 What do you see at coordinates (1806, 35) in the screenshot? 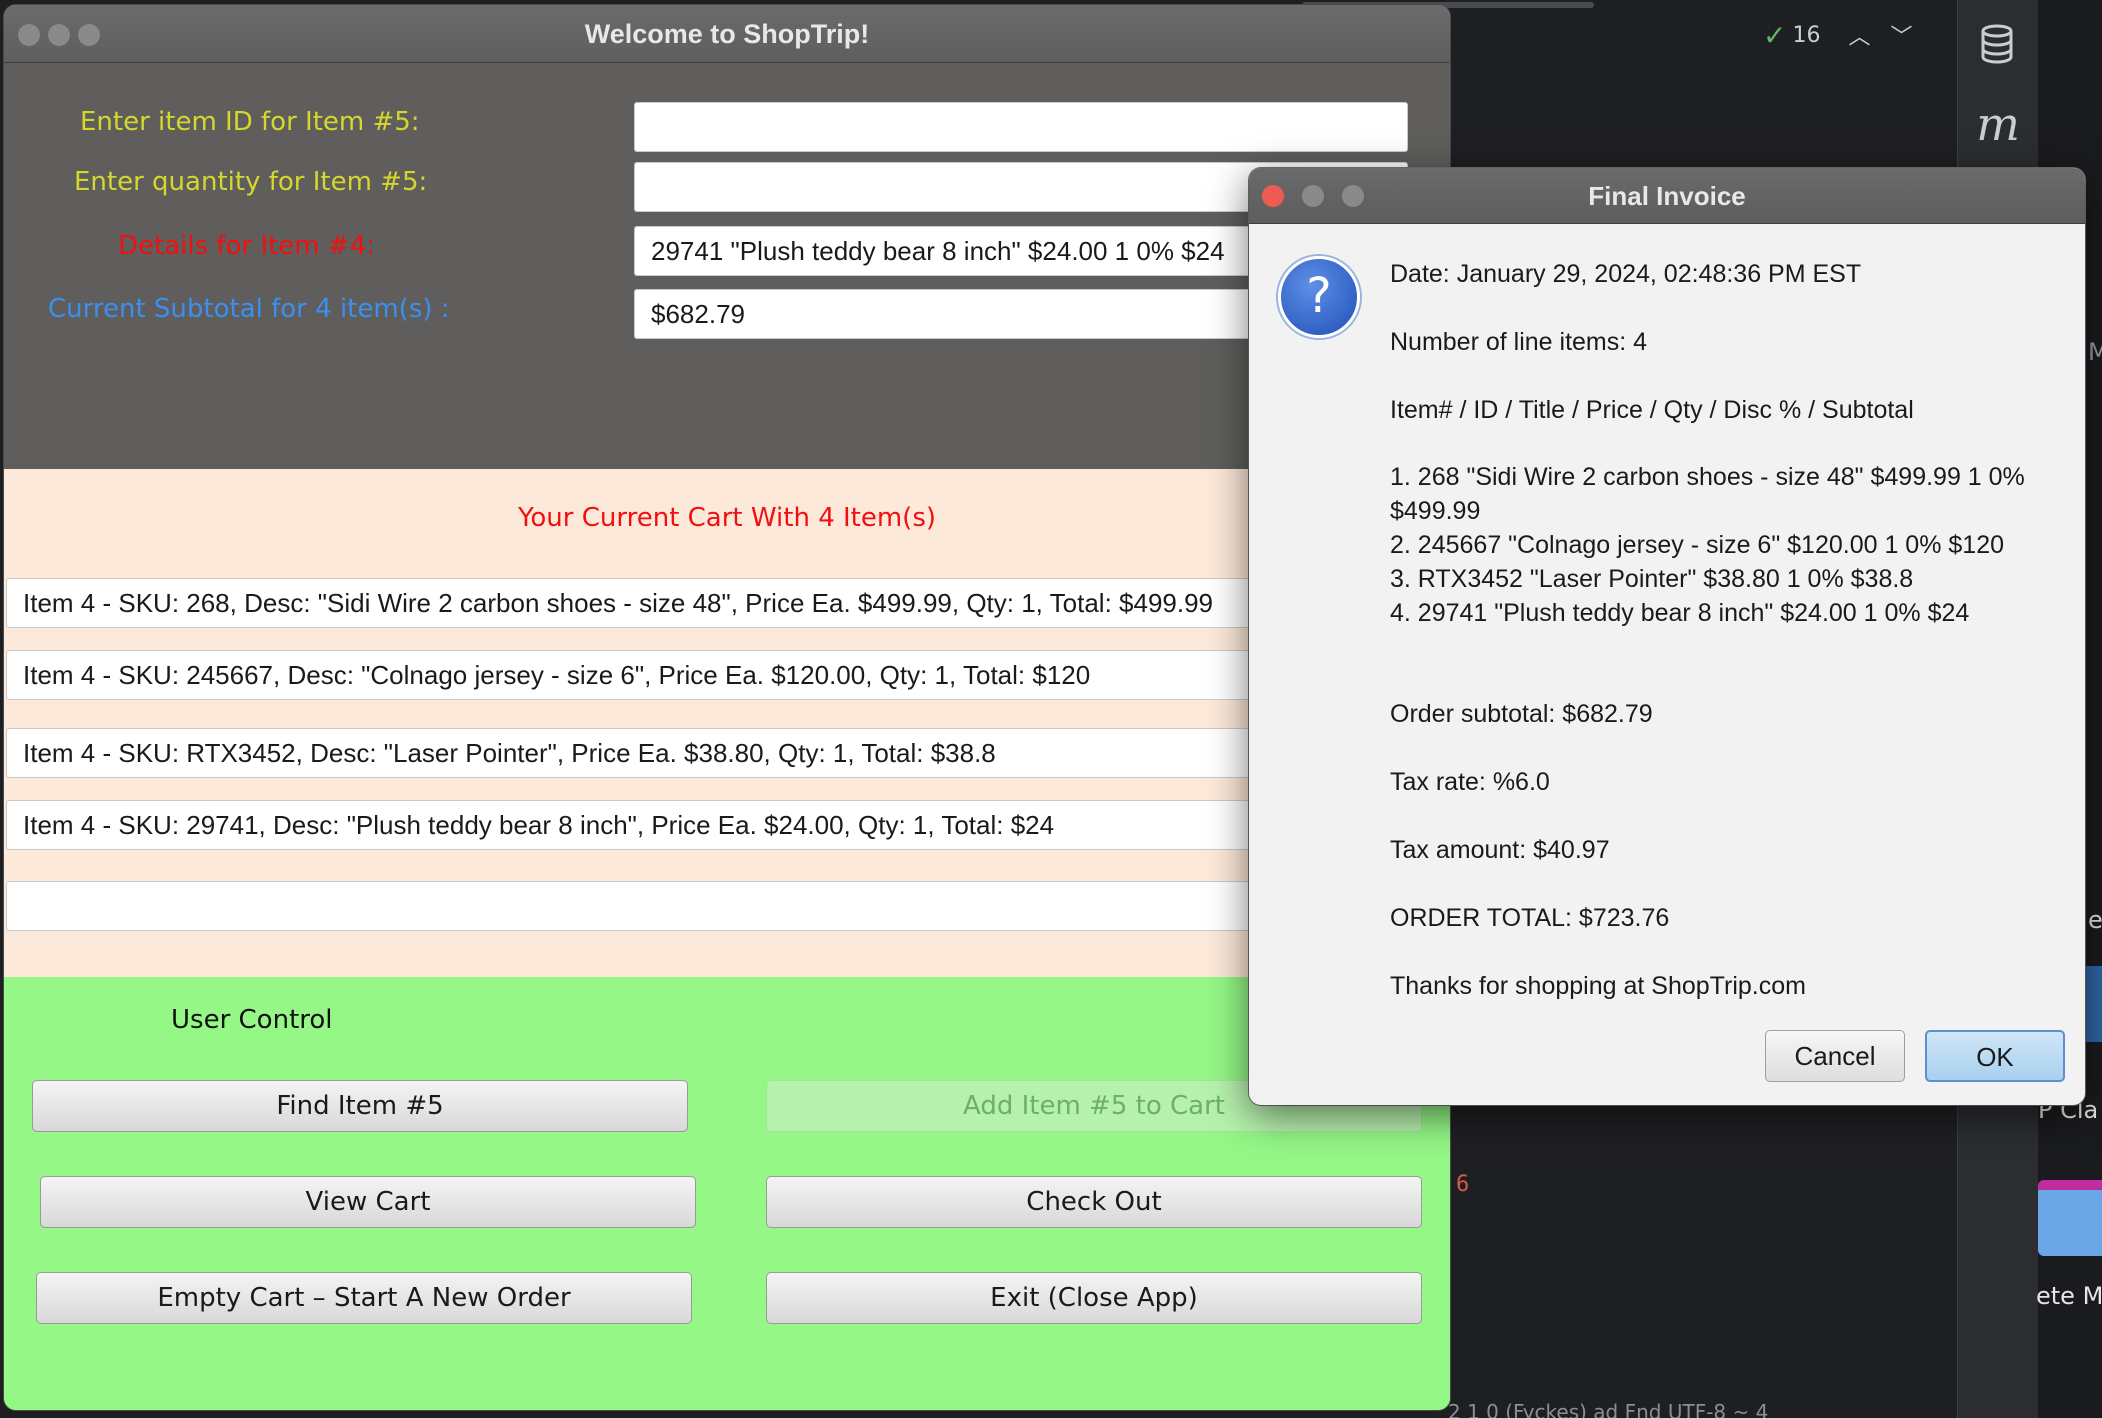
I see `inspection-count: 16` at bounding box center [1806, 35].